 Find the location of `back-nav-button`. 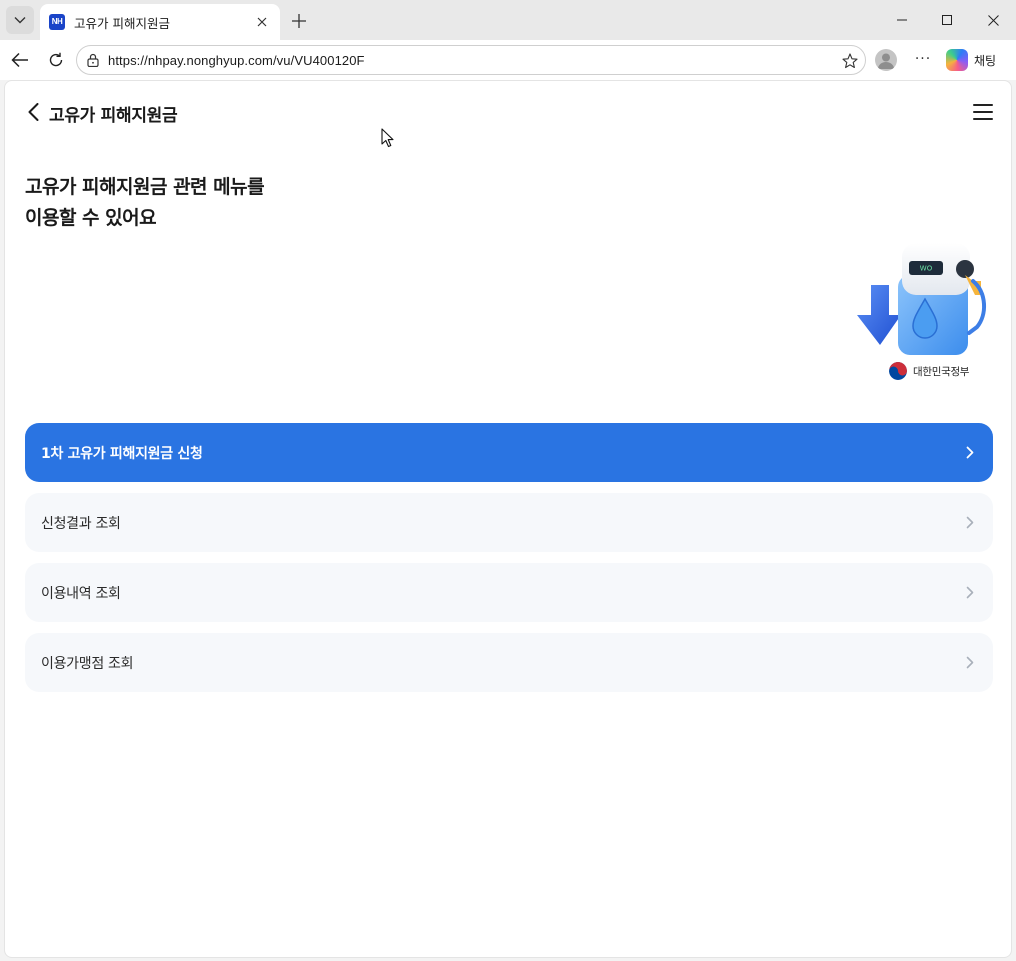

back-nav-button is located at coordinates (20, 60).